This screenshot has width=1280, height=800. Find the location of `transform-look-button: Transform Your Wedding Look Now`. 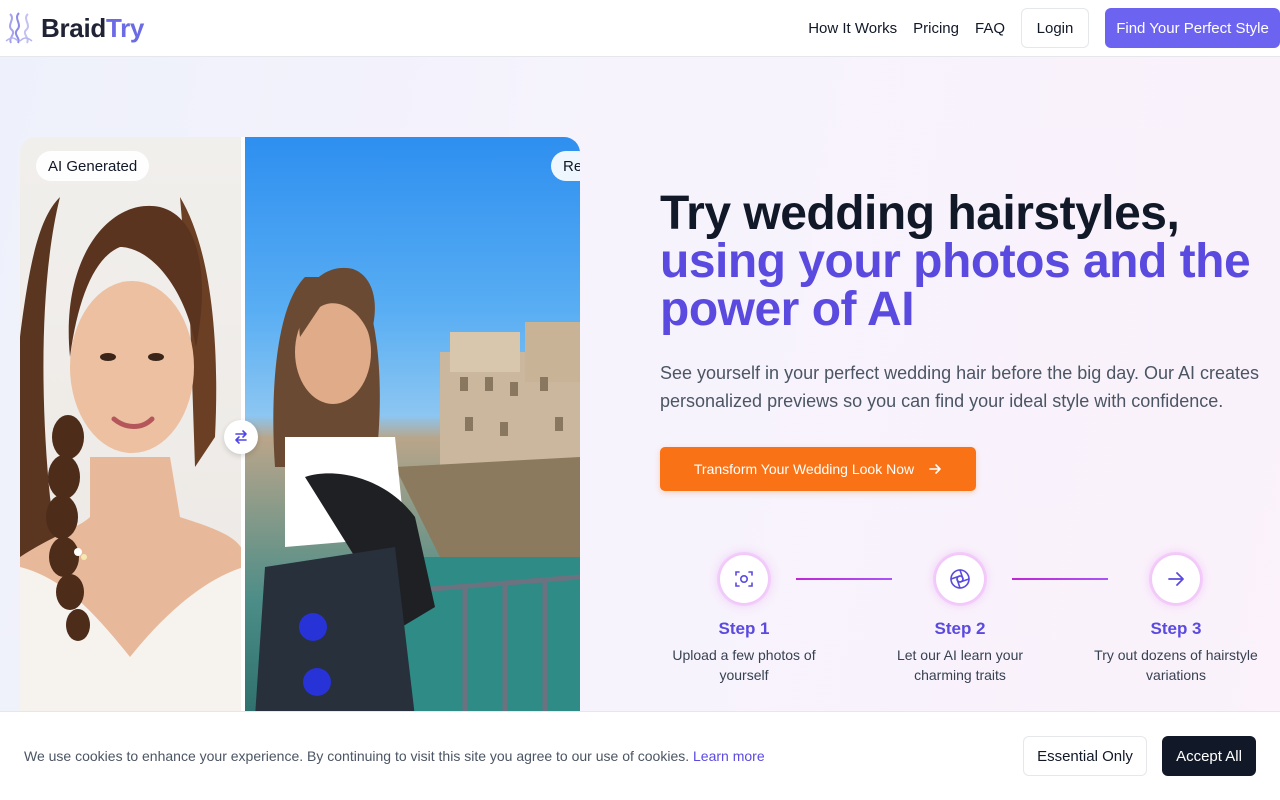

transform-look-button: Transform Your Wedding Look Now is located at coordinates (818, 469).